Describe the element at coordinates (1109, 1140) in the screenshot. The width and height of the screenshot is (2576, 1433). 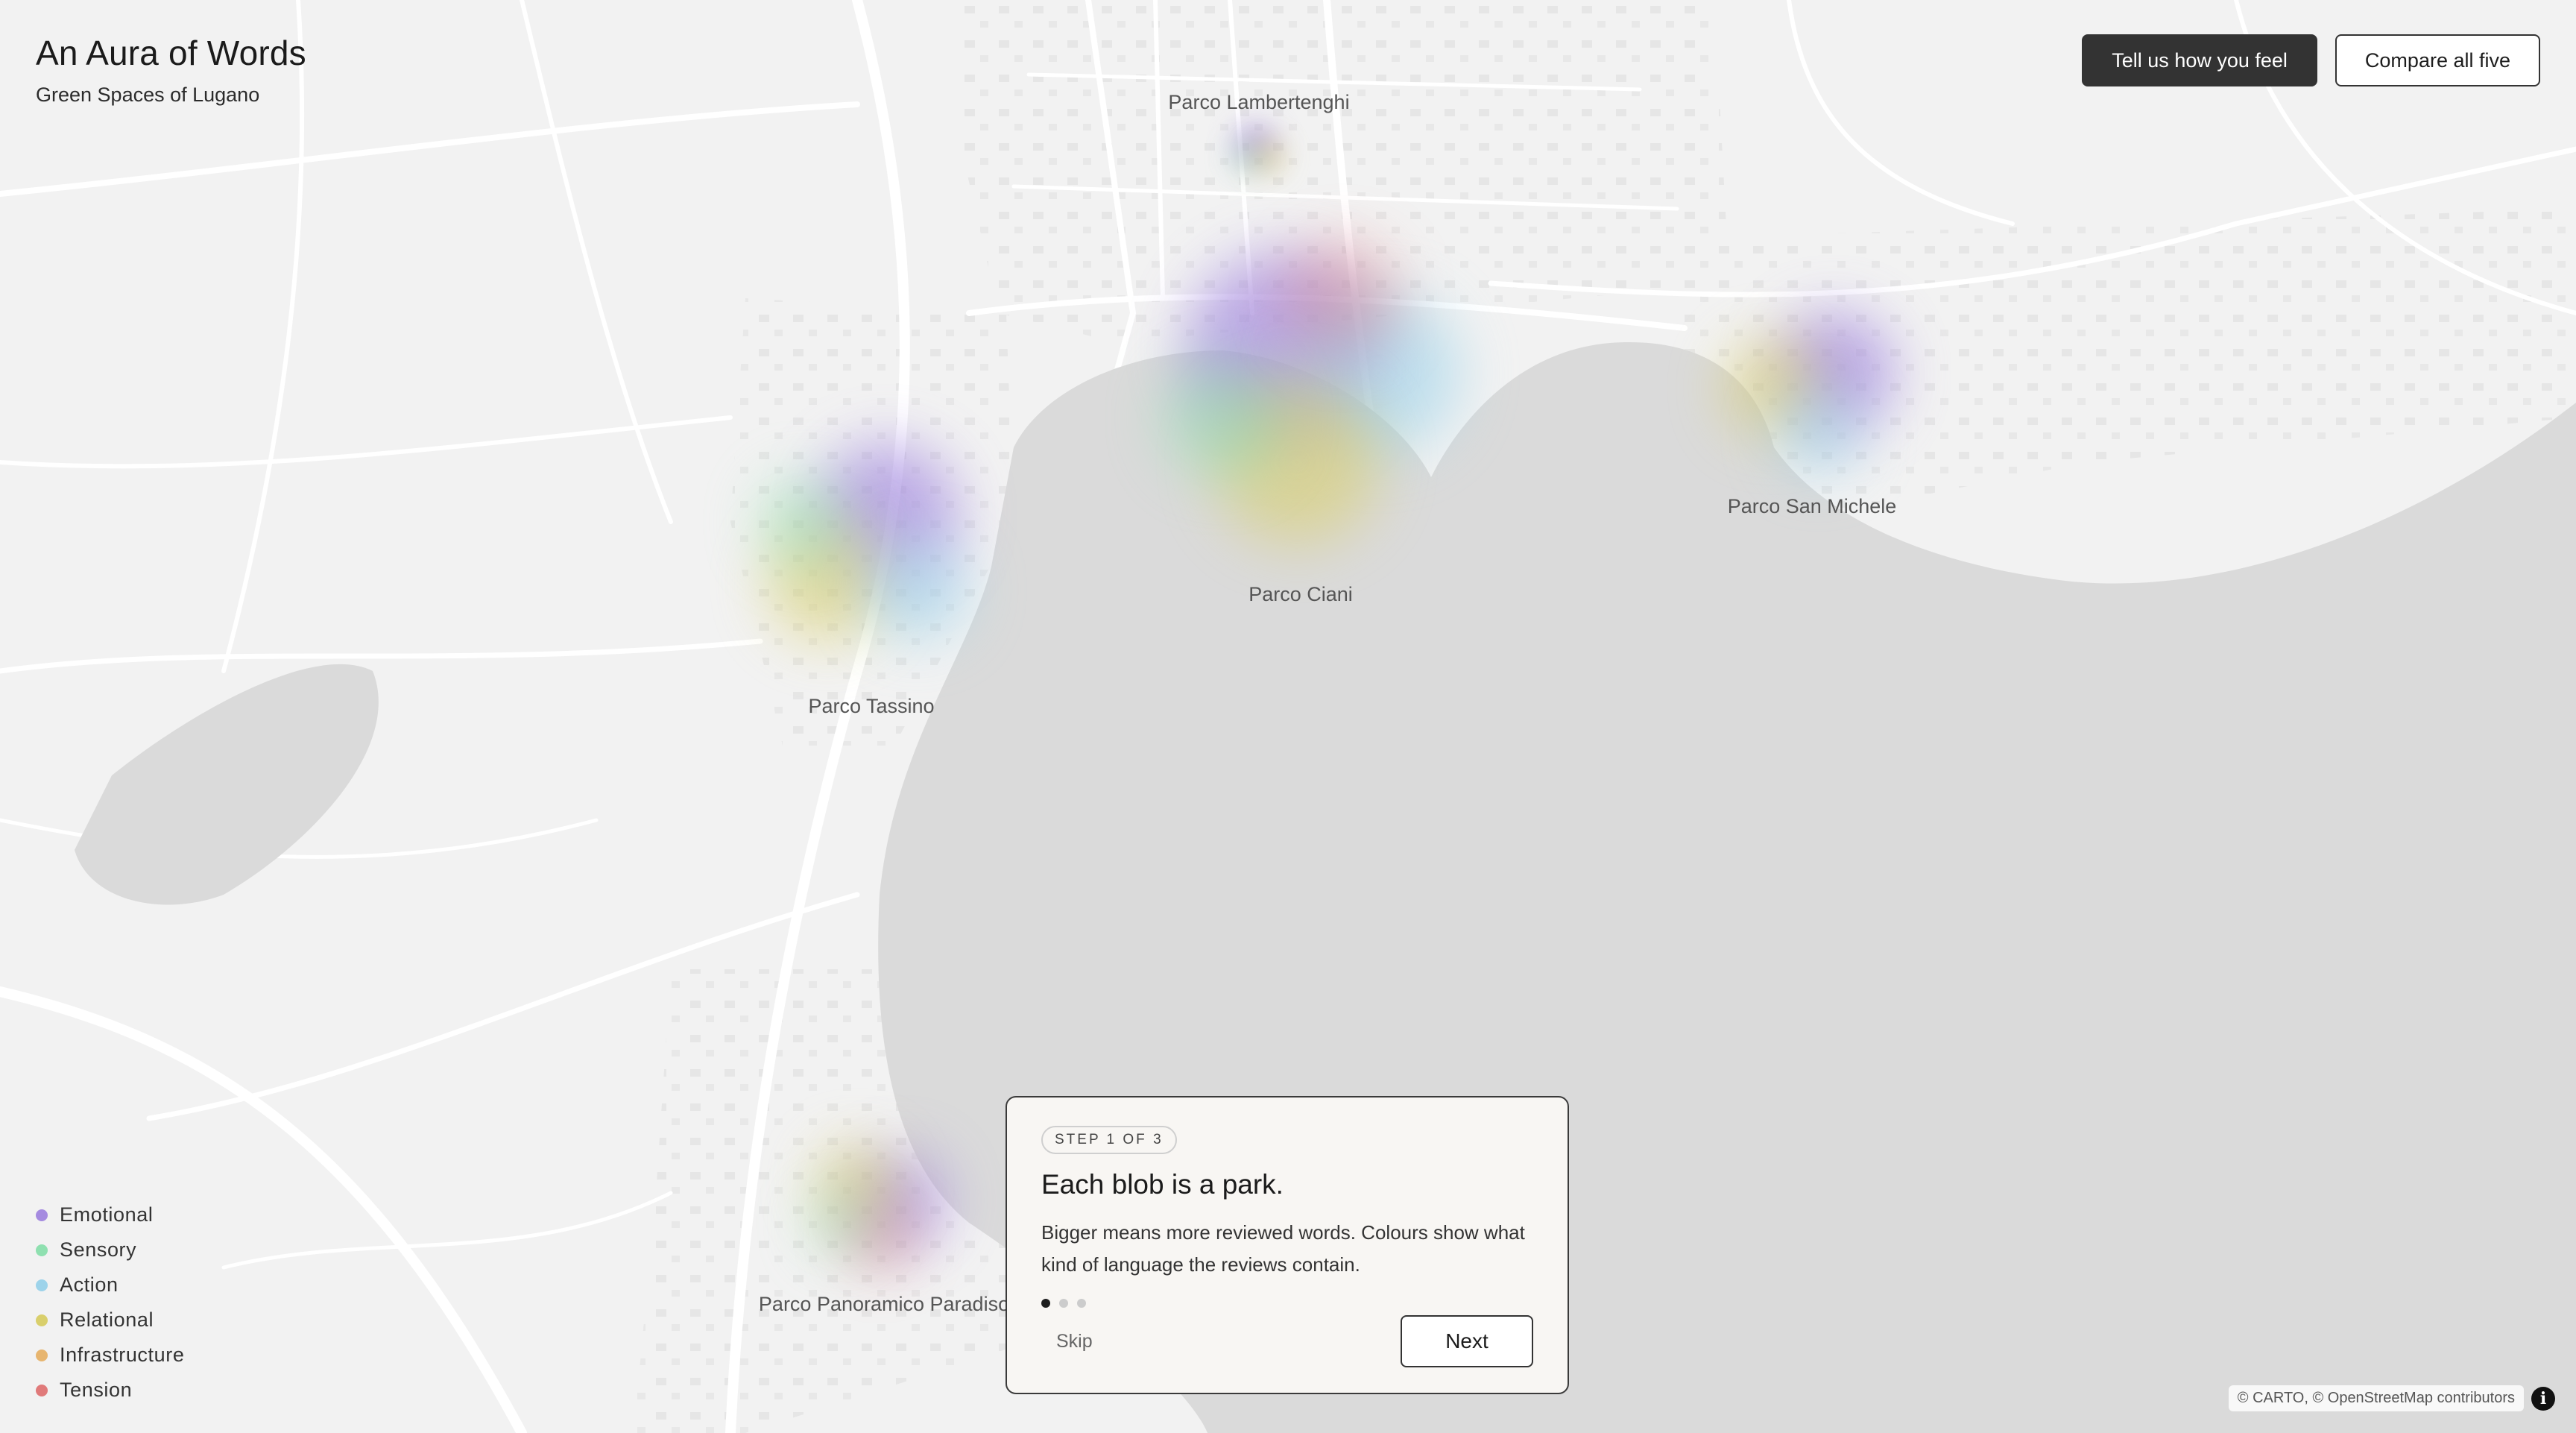
I see `step-indicator: STEP 1 OF 3` at that location.